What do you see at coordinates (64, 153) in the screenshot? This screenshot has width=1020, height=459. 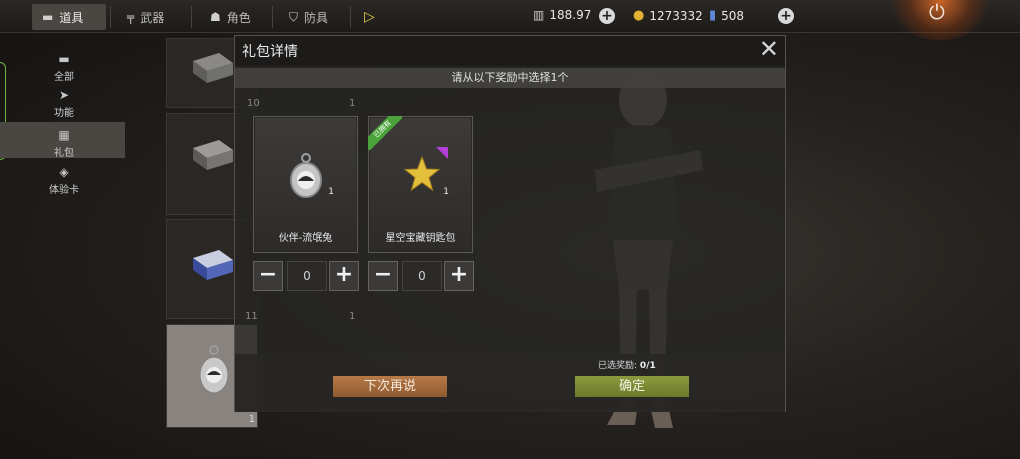 I see `category-gift-label: 礼包` at bounding box center [64, 153].